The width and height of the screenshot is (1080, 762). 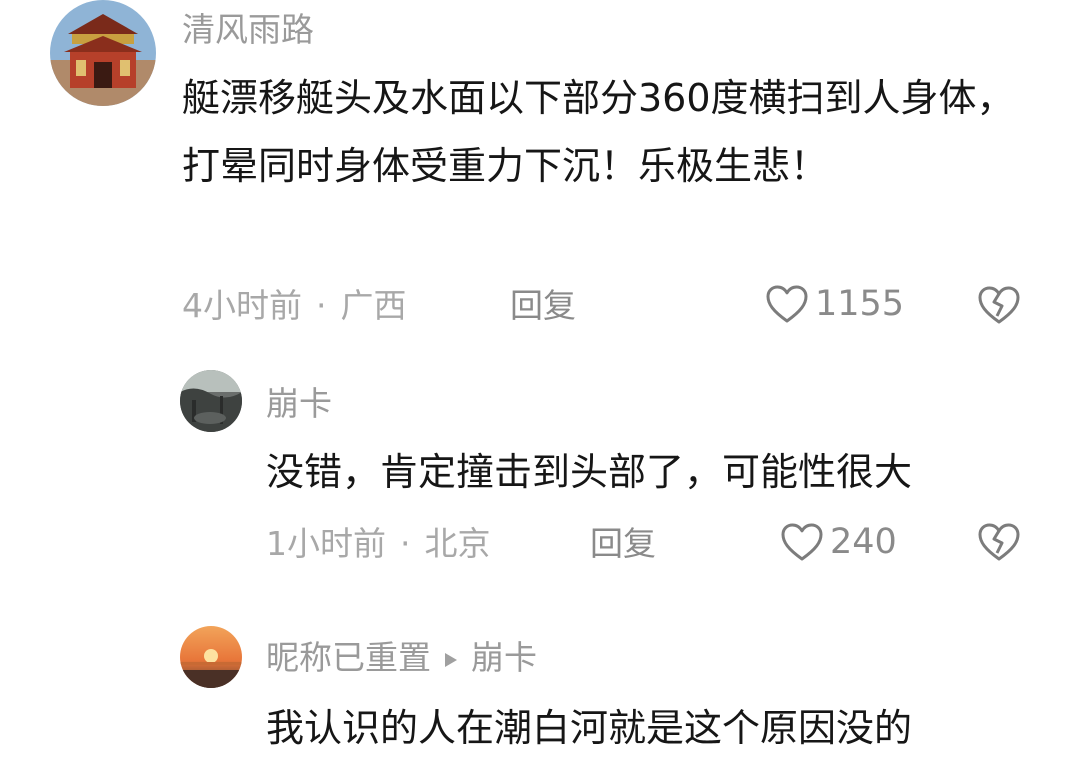 I want to click on comment-text: 艇漂移艇头及水面以下部分360度横扫到人身体，打晕同时身体受重力下沉！乐极生悲！, so click(x=598, y=132).